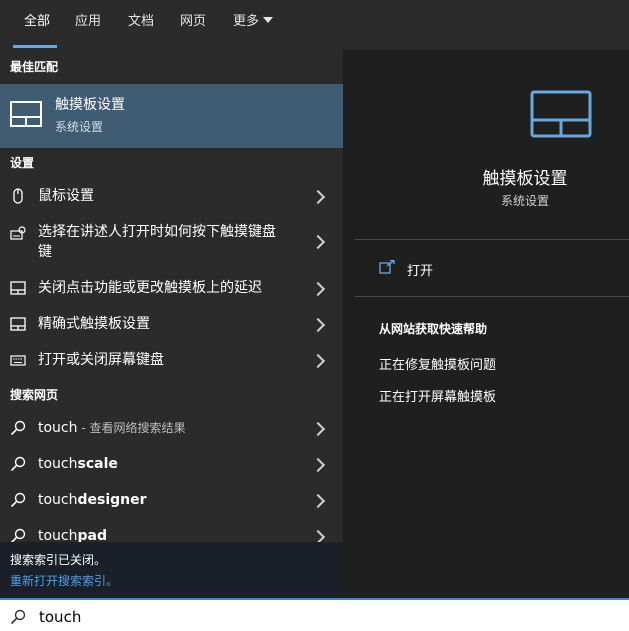  Describe the element at coordinates (34, 395) in the screenshot. I see `section-search-web: 搜索网页` at that location.